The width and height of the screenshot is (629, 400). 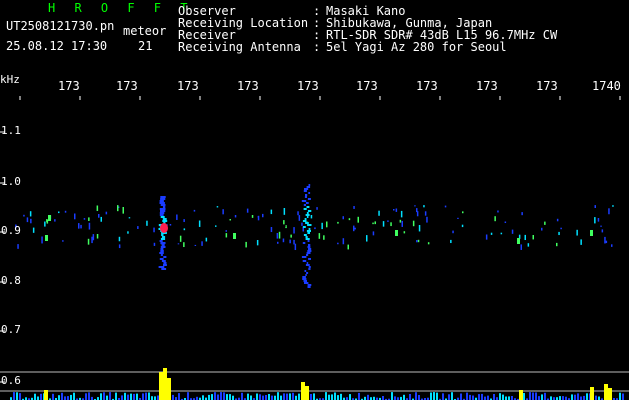 What do you see at coordinates (57, 46) in the screenshot?
I see `observation-datetime: 25.08.12 17:30` at bounding box center [57, 46].